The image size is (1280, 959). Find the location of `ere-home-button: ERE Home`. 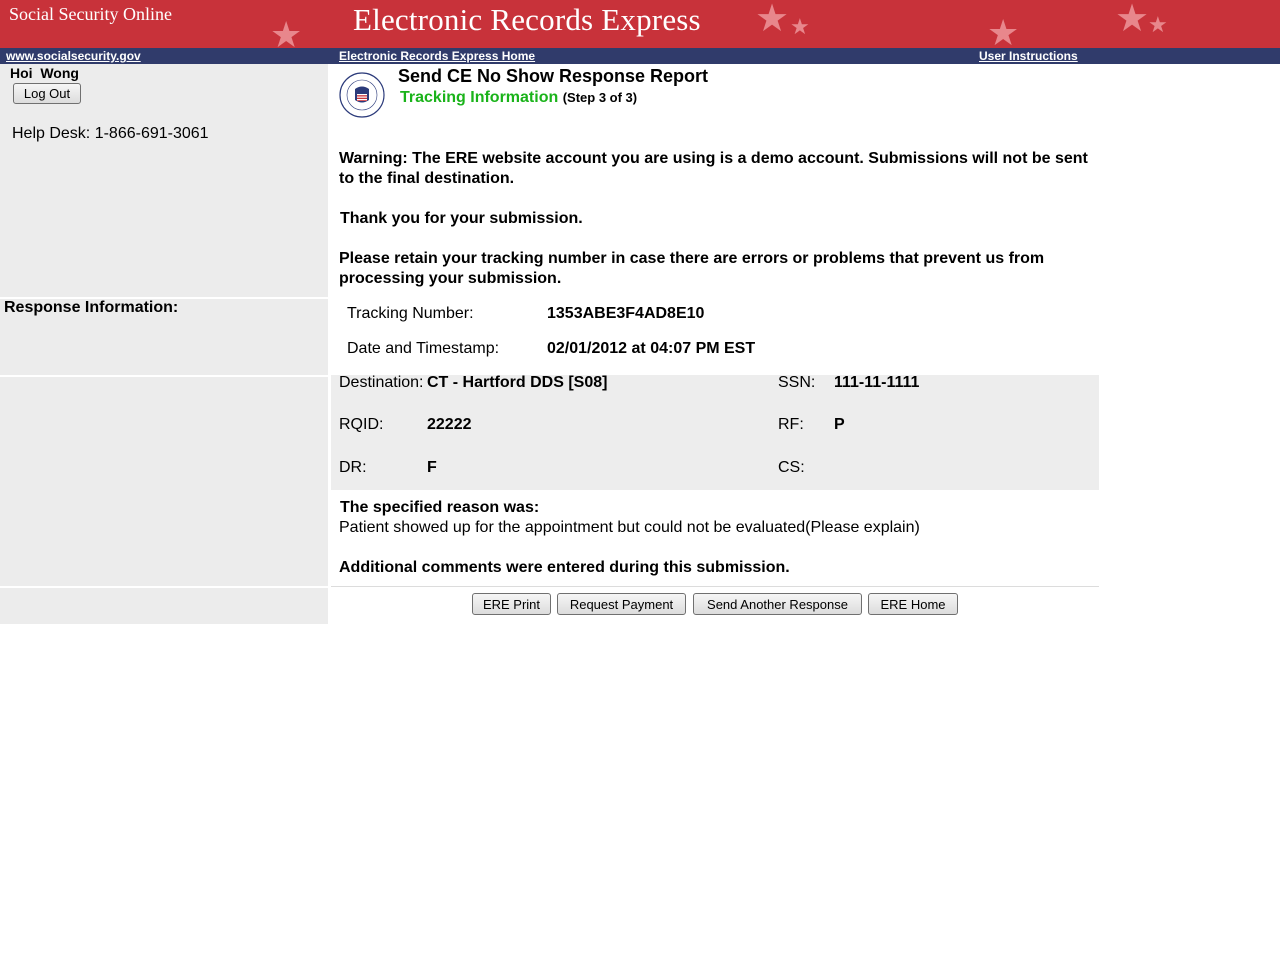

ere-home-button: ERE Home is located at coordinates (913, 604).